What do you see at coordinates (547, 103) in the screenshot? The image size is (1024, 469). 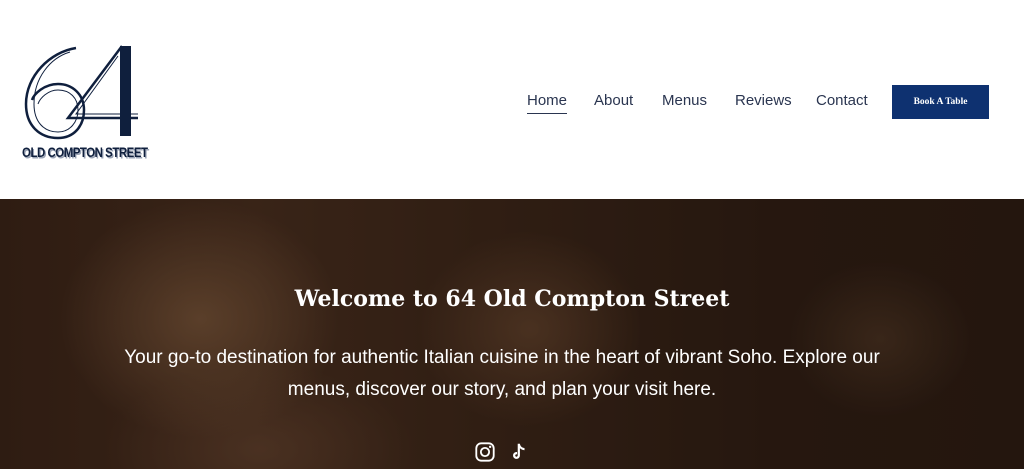 I see `nav-item-home: Home` at bounding box center [547, 103].